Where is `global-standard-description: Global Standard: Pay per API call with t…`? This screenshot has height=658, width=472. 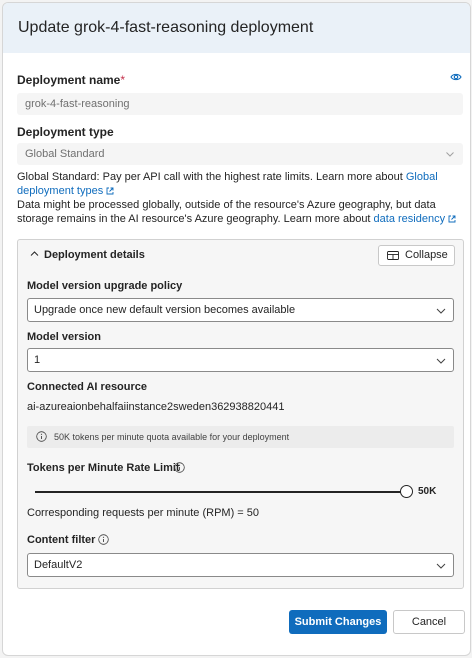
global-standard-description: Global Standard: Pay per API call with t… is located at coordinates (211, 177).